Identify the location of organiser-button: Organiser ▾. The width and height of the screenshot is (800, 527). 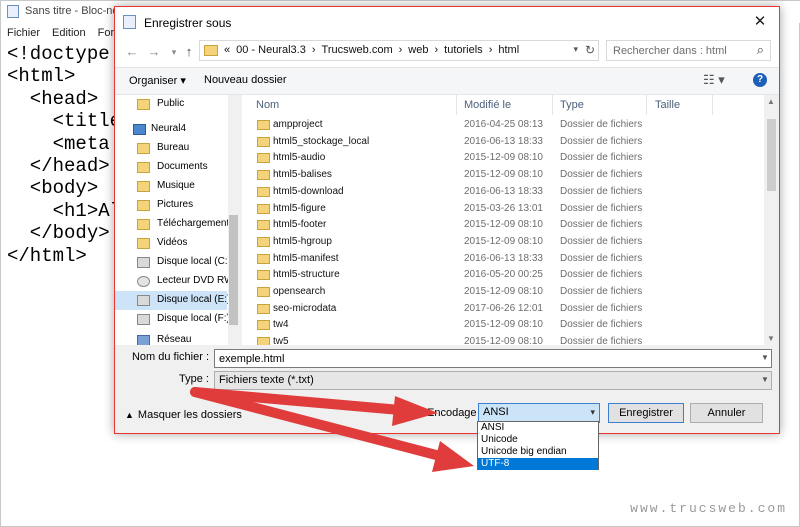
(157, 80).